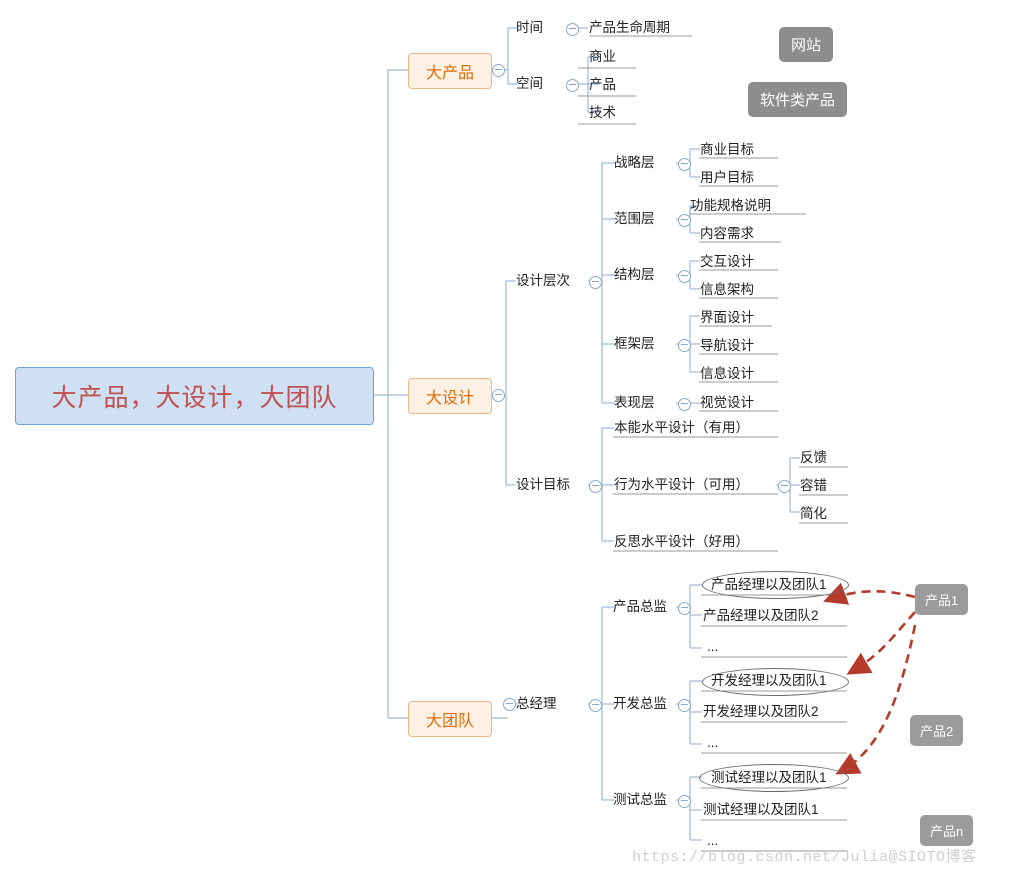  What do you see at coordinates (543, 484) in the screenshot?
I see `label-design-goals: 设计目标` at bounding box center [543, 484].